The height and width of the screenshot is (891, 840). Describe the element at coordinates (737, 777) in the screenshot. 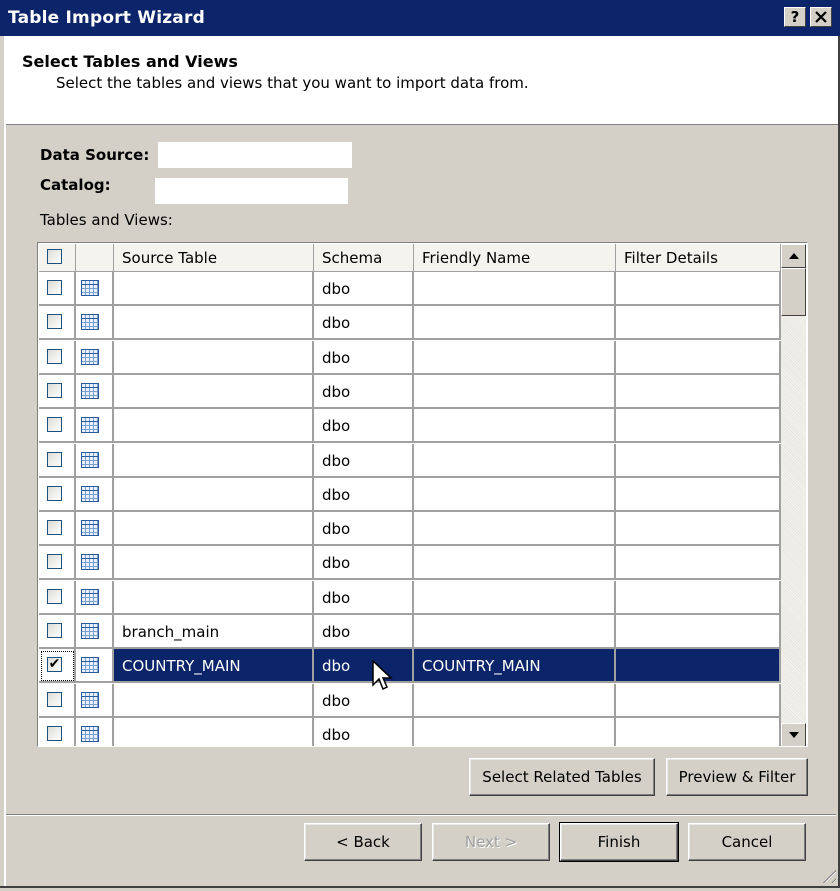

I see `preview-filter-button: Preview & Filter` at that location.